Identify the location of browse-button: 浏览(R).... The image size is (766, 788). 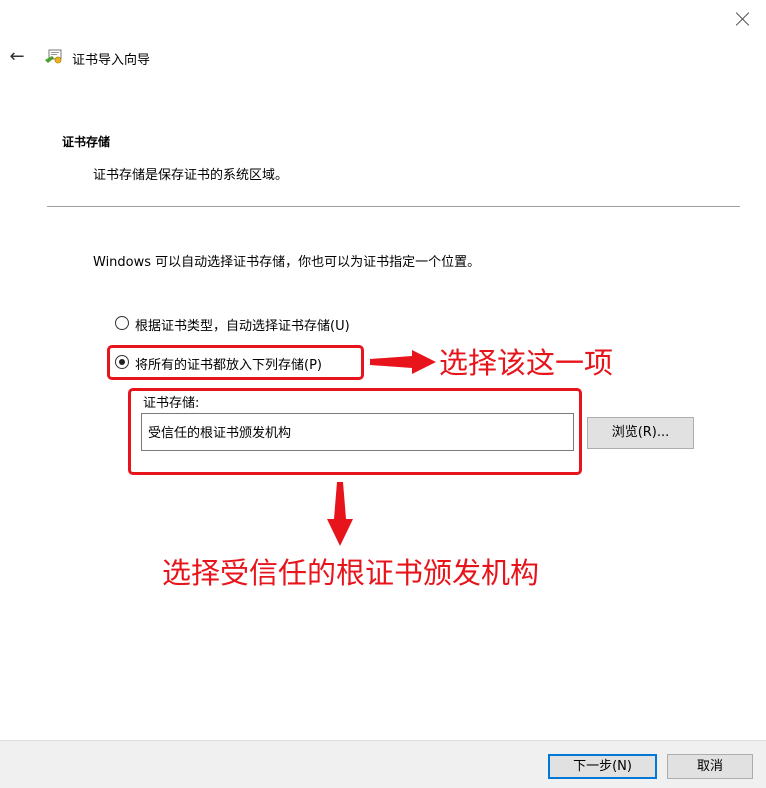
(640, 433).